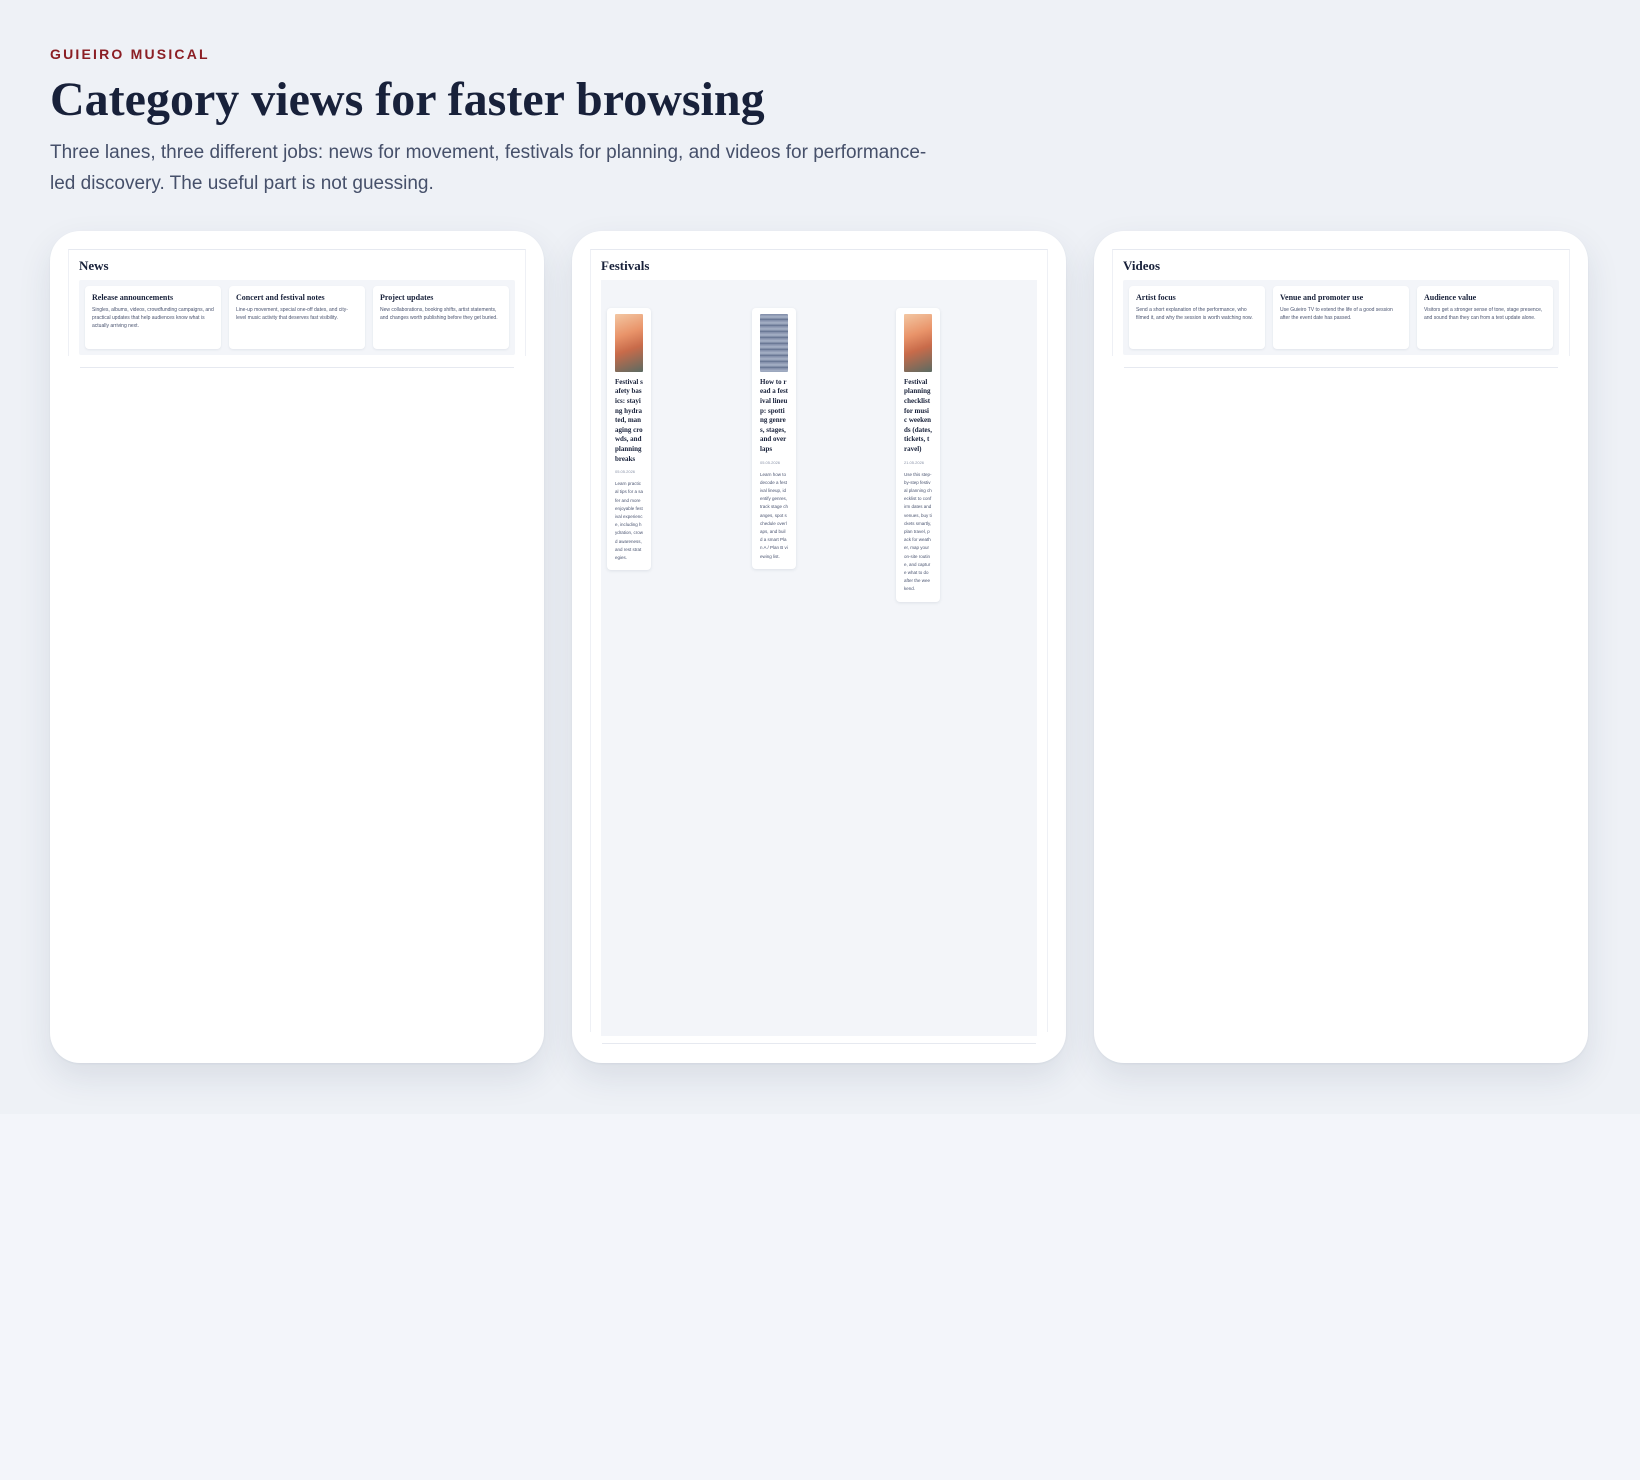  What do you see at coordinates (625, 265) in the screenshot?
I see `lane-title-festivals: Festivals` at bounding box center [625, 265].